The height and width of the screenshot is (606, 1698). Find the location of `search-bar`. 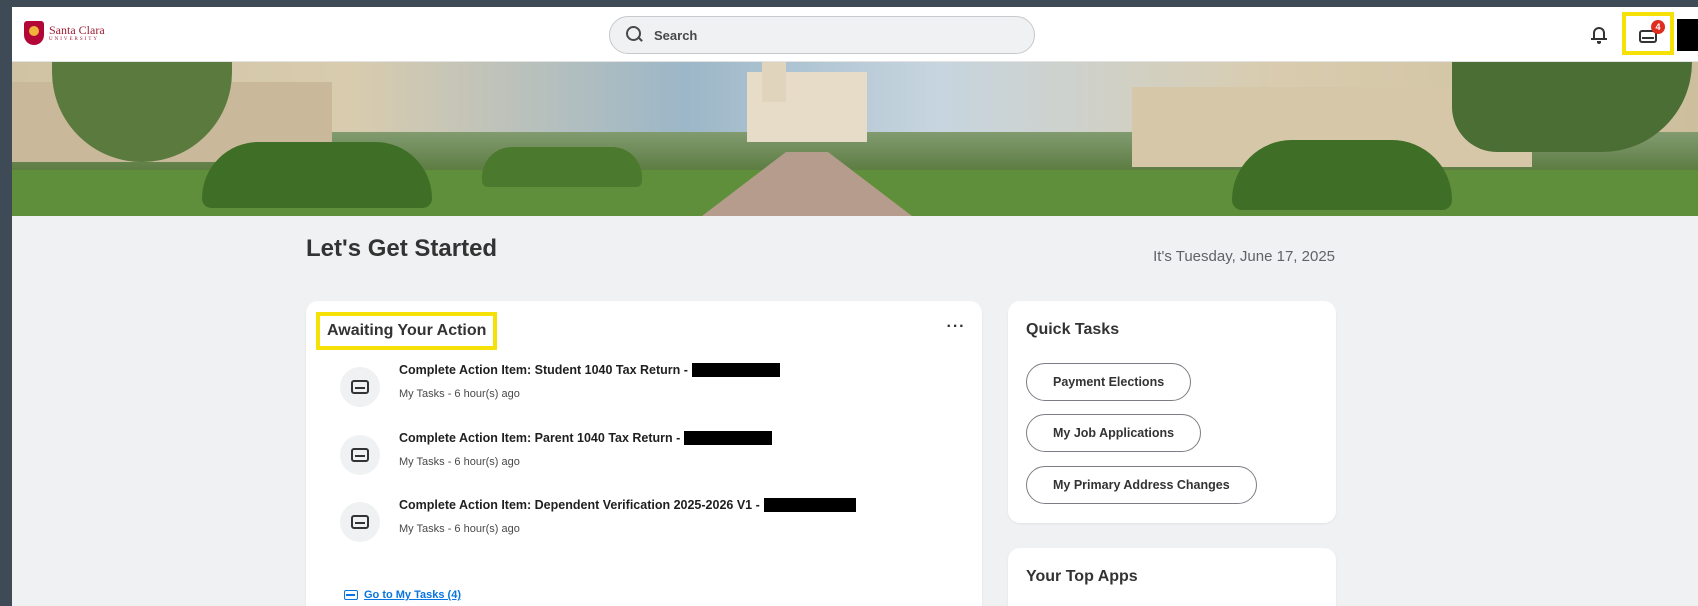

search-bar is located at coordinates (822, 35).